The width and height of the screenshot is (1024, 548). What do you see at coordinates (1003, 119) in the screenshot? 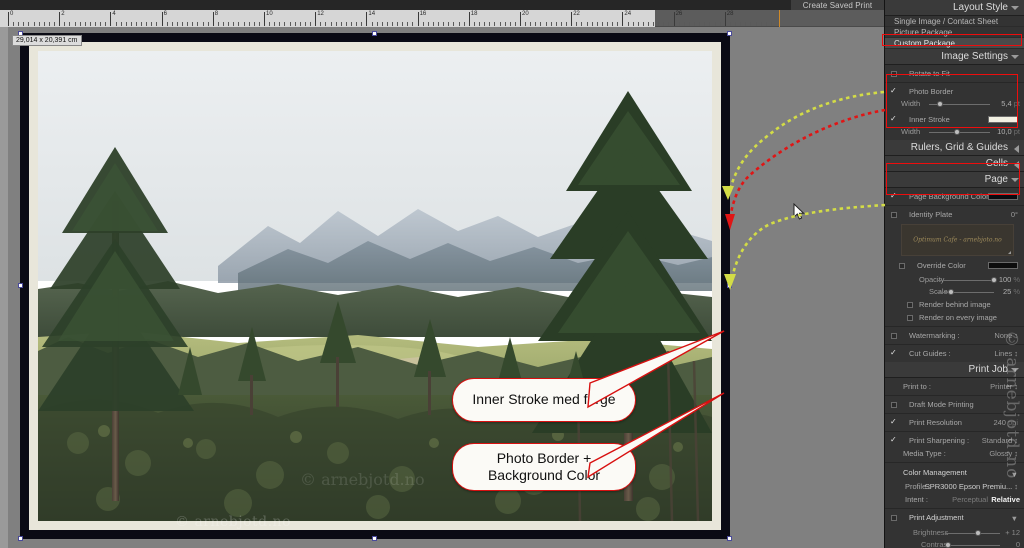
I see `inner-stroke-color-swatch` at bounding box center [1003, 119].